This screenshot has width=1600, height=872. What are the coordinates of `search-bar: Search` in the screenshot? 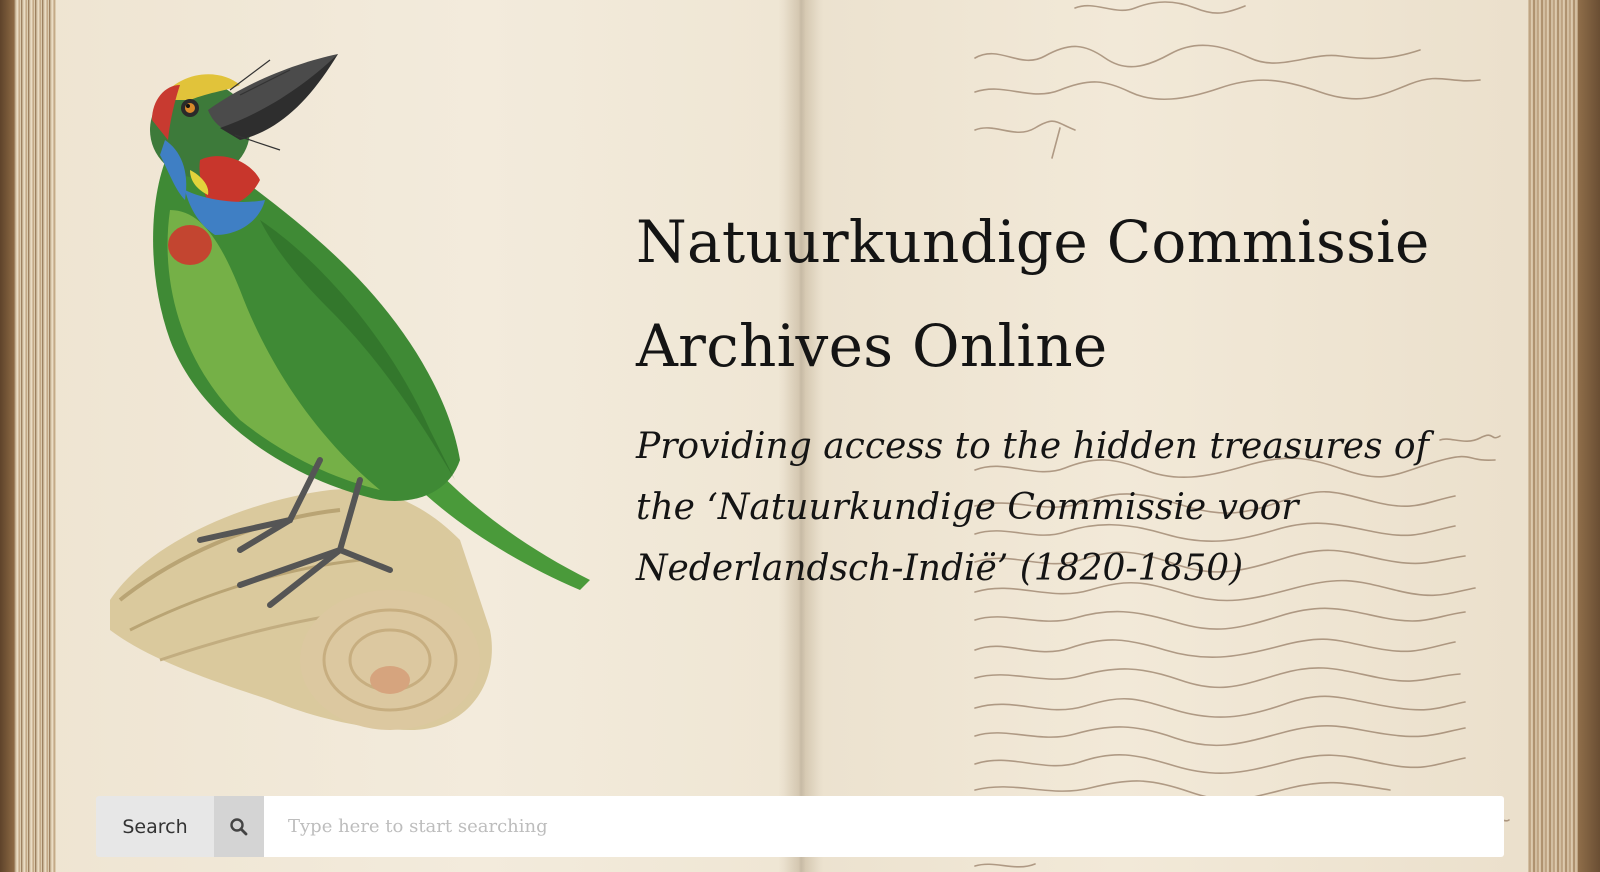 It's located at (800, 826).